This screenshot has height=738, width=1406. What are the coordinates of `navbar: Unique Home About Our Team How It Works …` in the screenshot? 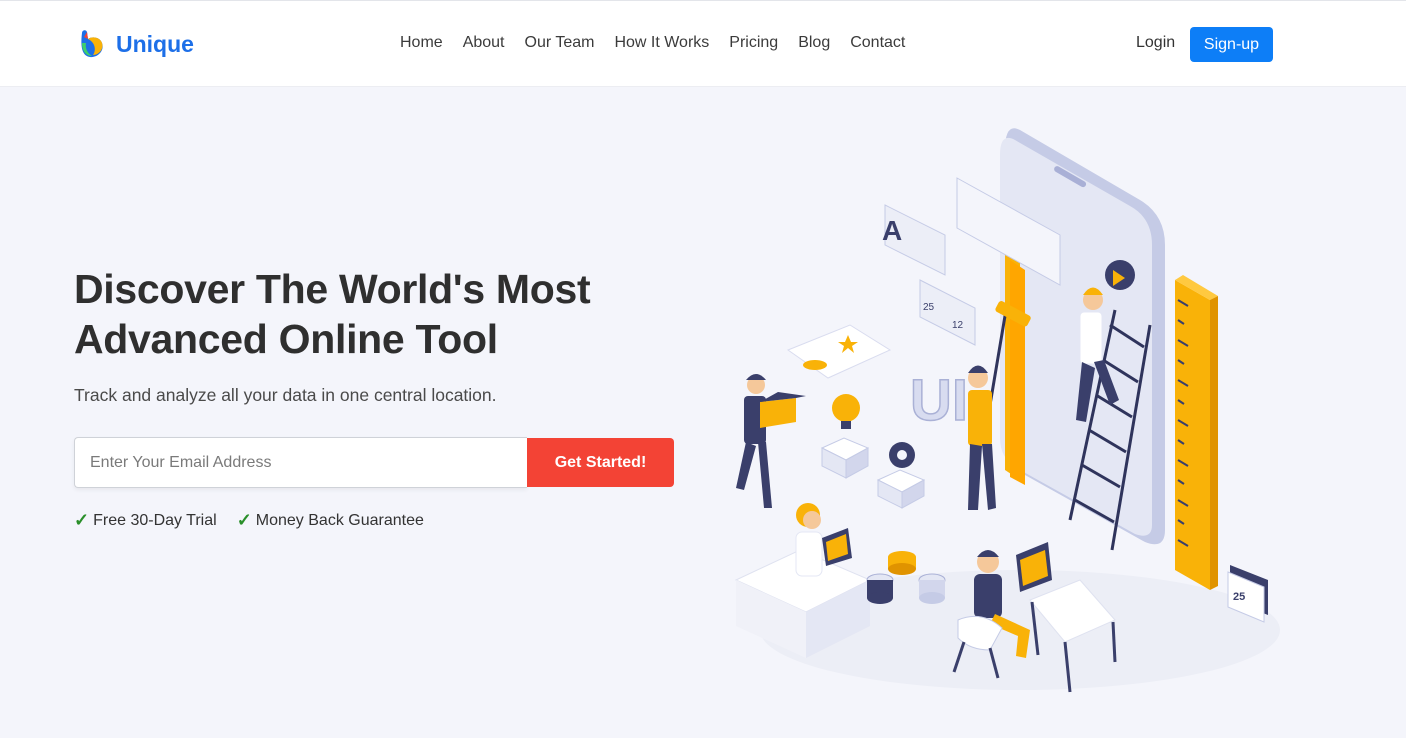 It's located at (703, 43).